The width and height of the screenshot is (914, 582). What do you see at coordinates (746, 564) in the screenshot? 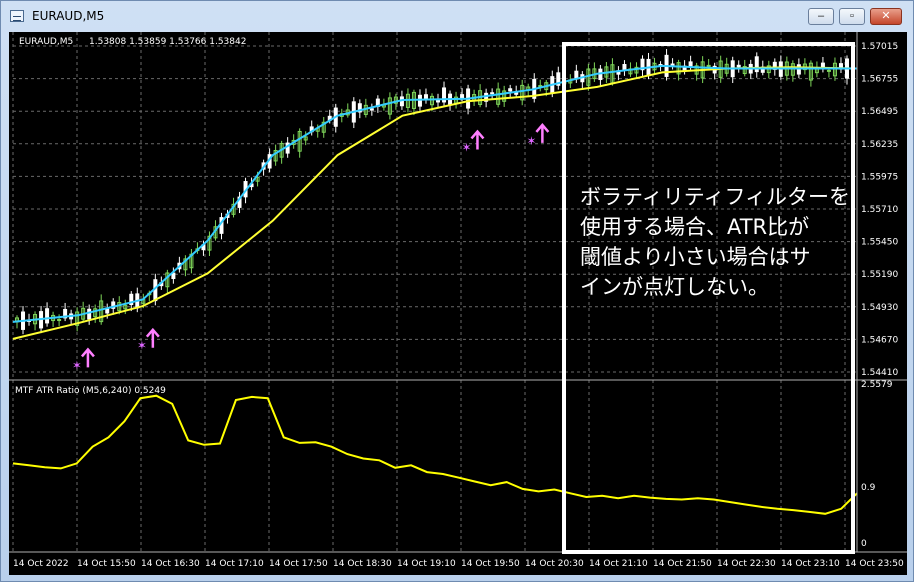
I see `time-tick-label: 14 Oct 22:30` at bounding box center [746, 564].